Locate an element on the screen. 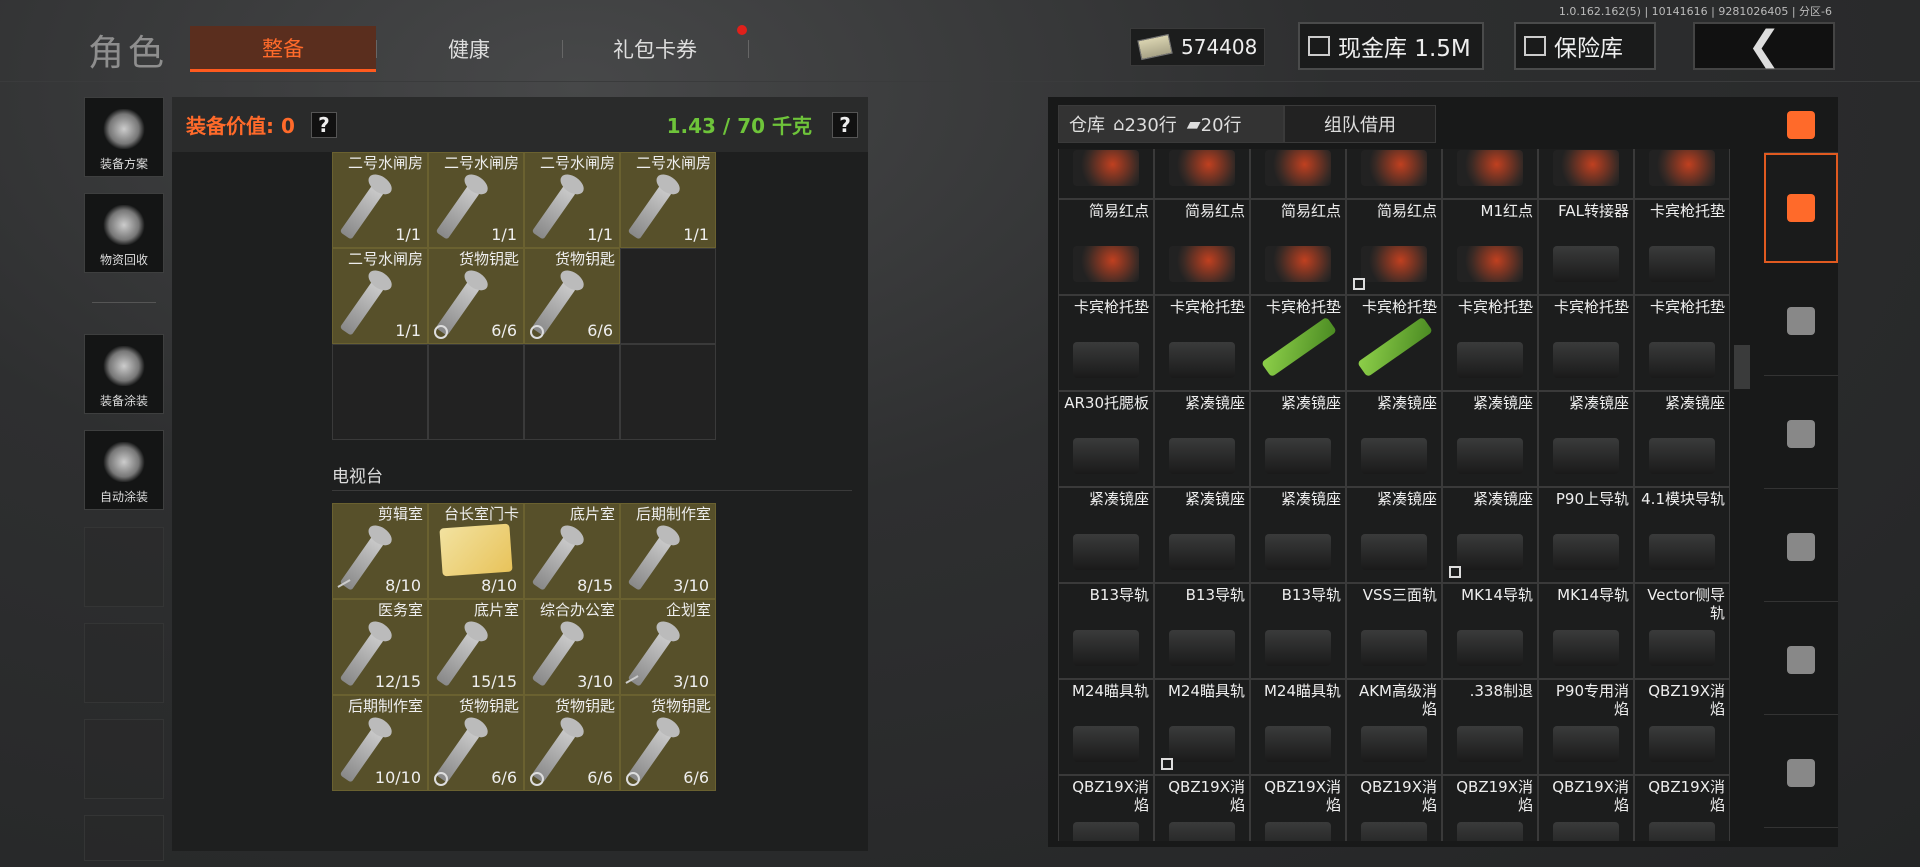  tab-gift-cards: 礼包卡券 is located at coordinates (655, 49).